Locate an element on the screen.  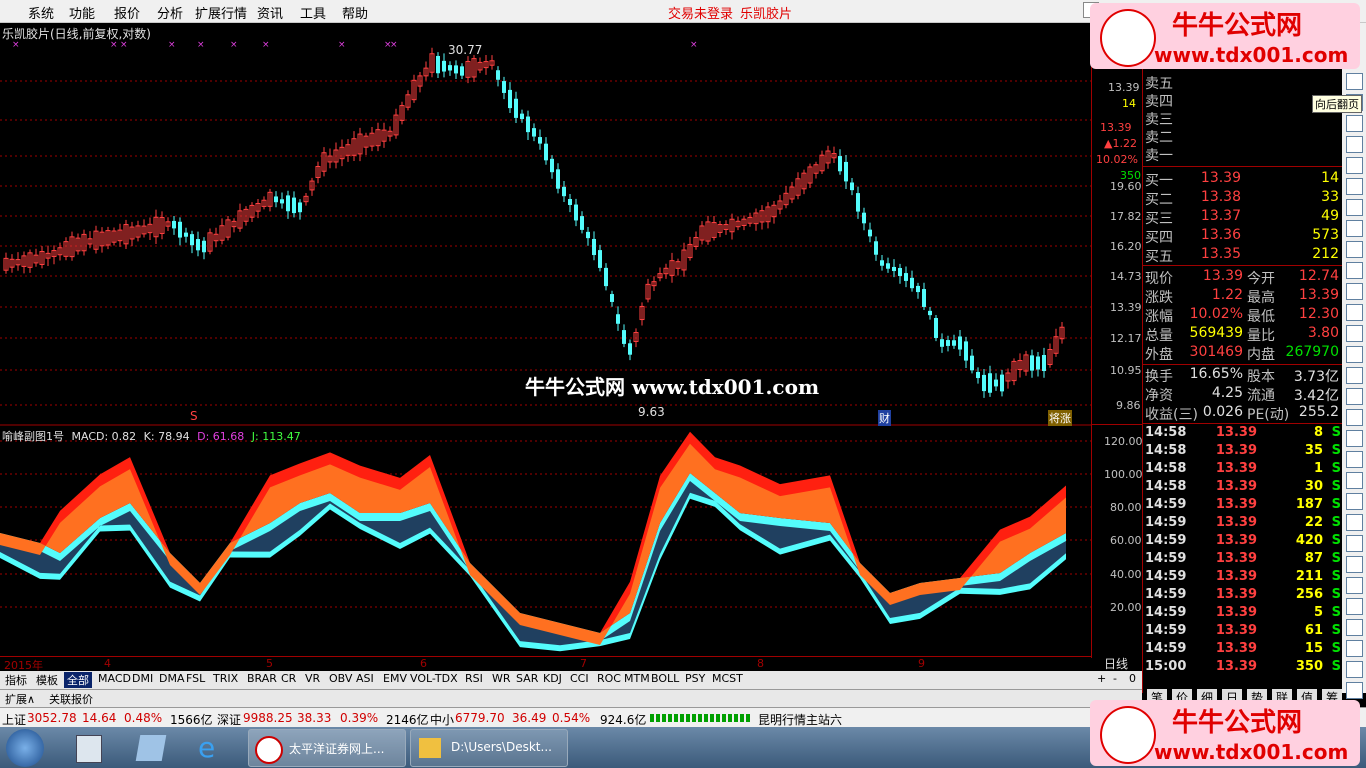
buy-row-4: 买五 13.35 212 is located at coordinates (1243, 255).